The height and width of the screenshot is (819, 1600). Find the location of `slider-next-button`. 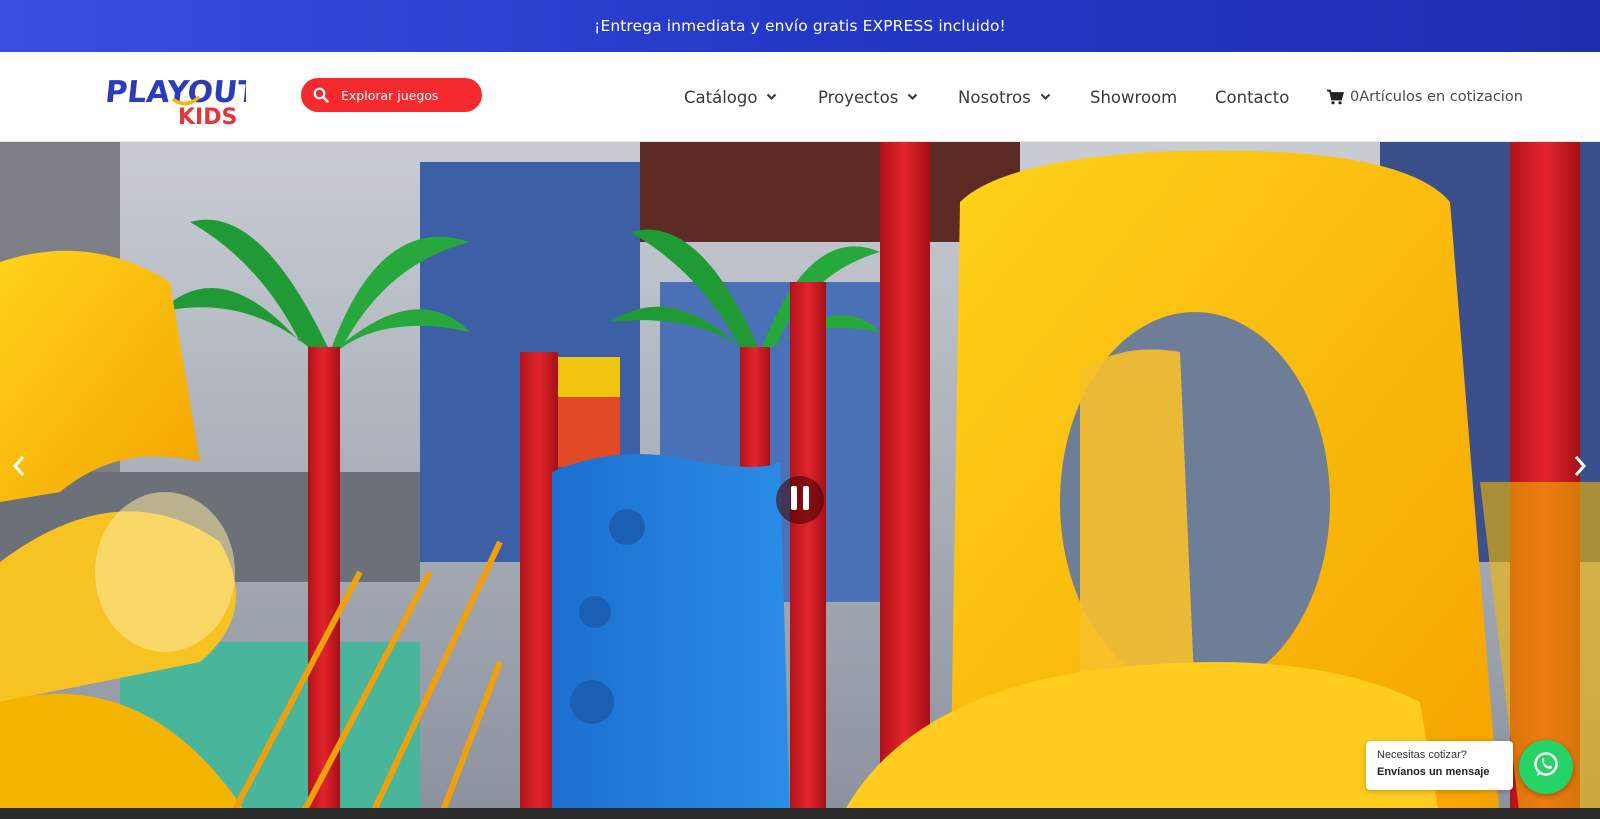

slider-next-button is located at coordinates (1580, 468).